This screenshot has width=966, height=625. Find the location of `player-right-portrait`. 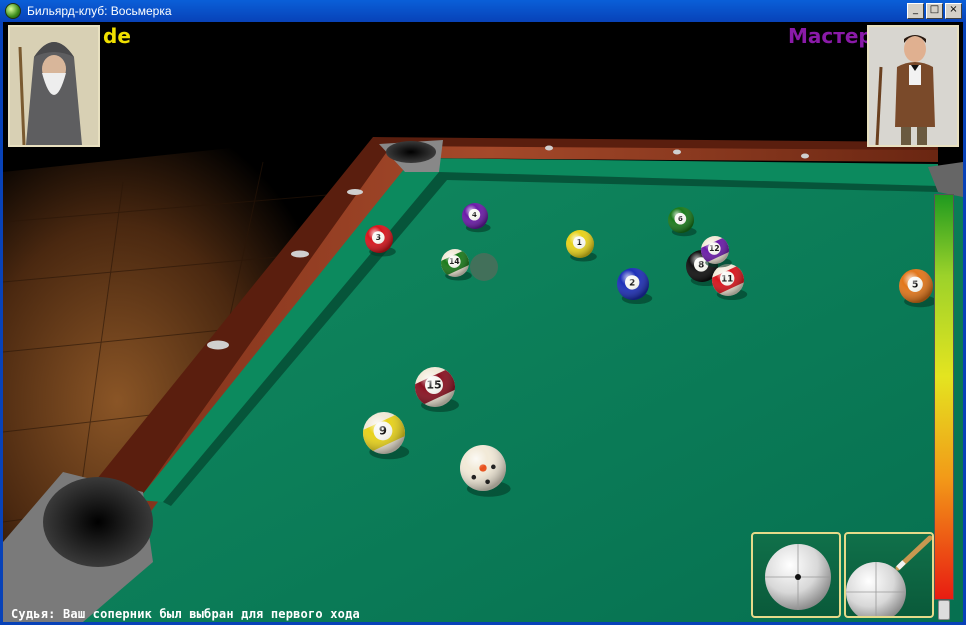

player-right-portrait is located at coordinates (913, 86).